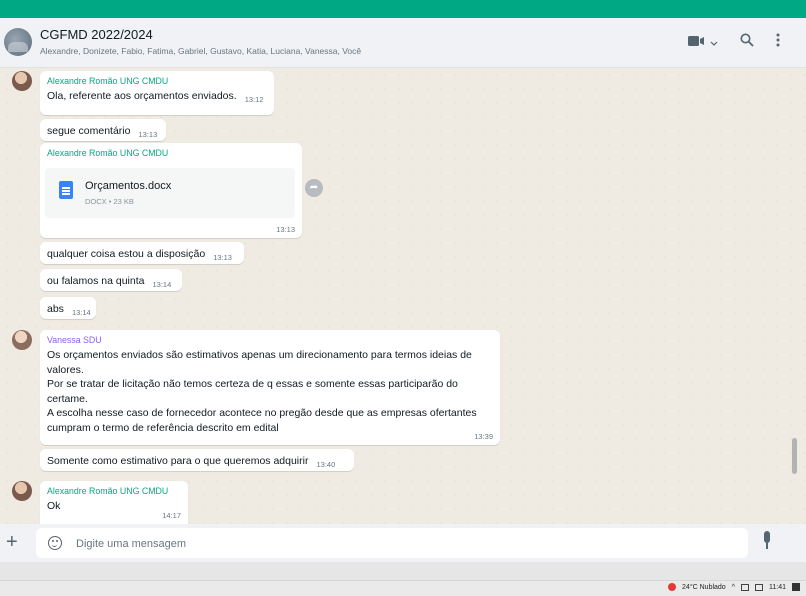  I want to click on message-text: ou falamos na quinta, so click(96, 281).